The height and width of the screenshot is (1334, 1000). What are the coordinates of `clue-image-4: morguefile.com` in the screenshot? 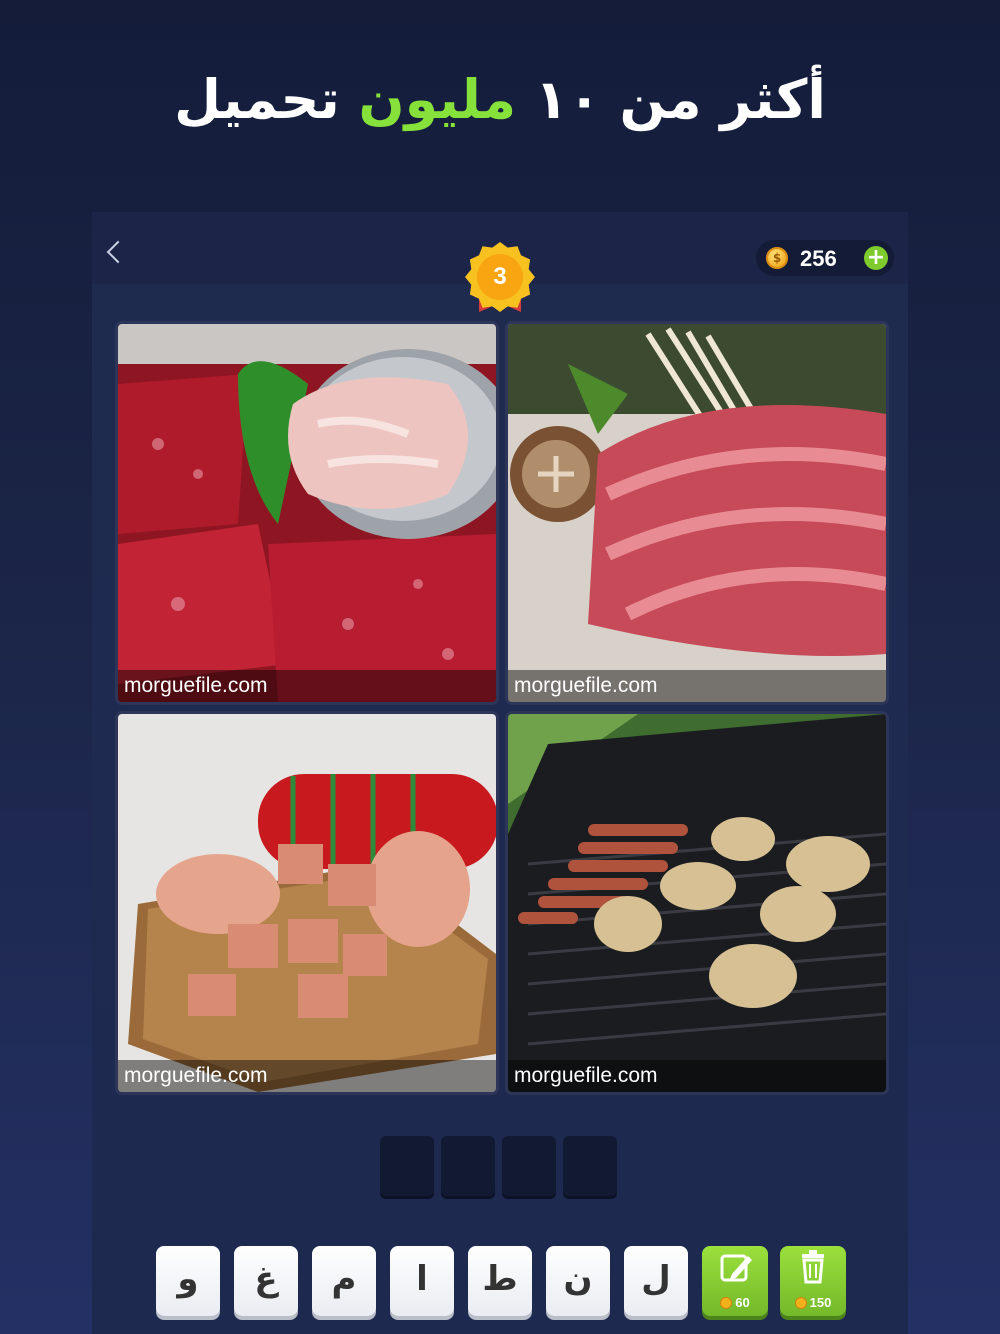 It's located at (697, 903).